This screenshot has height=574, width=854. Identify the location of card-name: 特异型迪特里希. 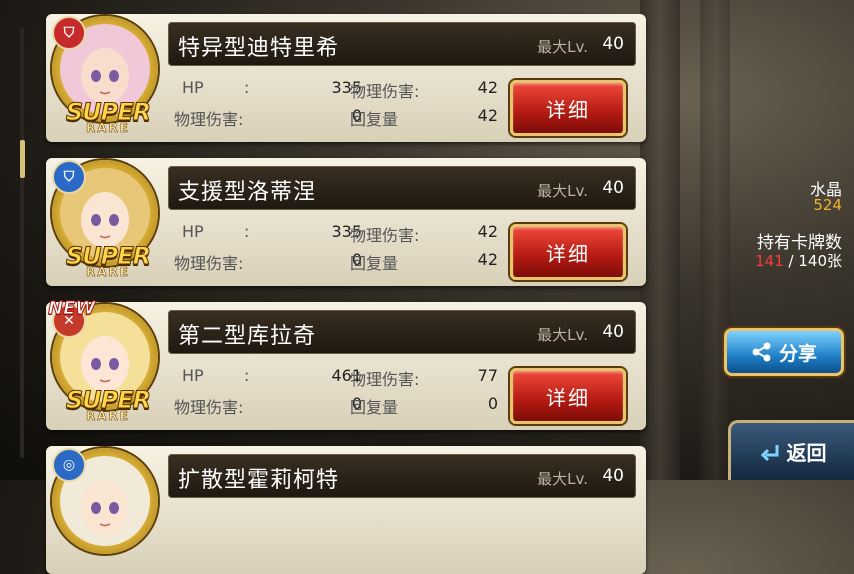
(259, 48).